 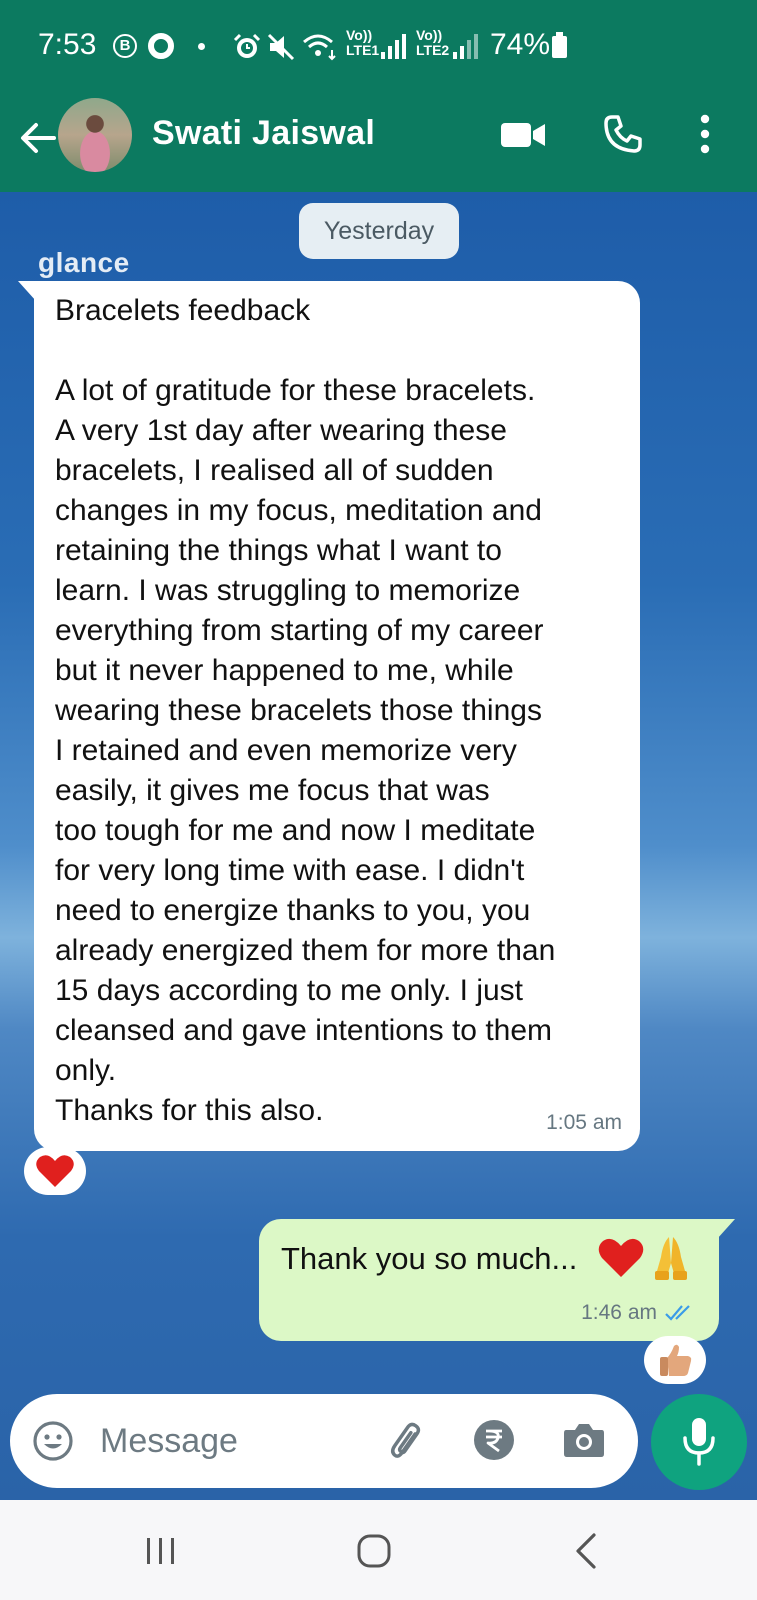 I want to click on date-separator: Yesterday, so click(x=379, y=231).